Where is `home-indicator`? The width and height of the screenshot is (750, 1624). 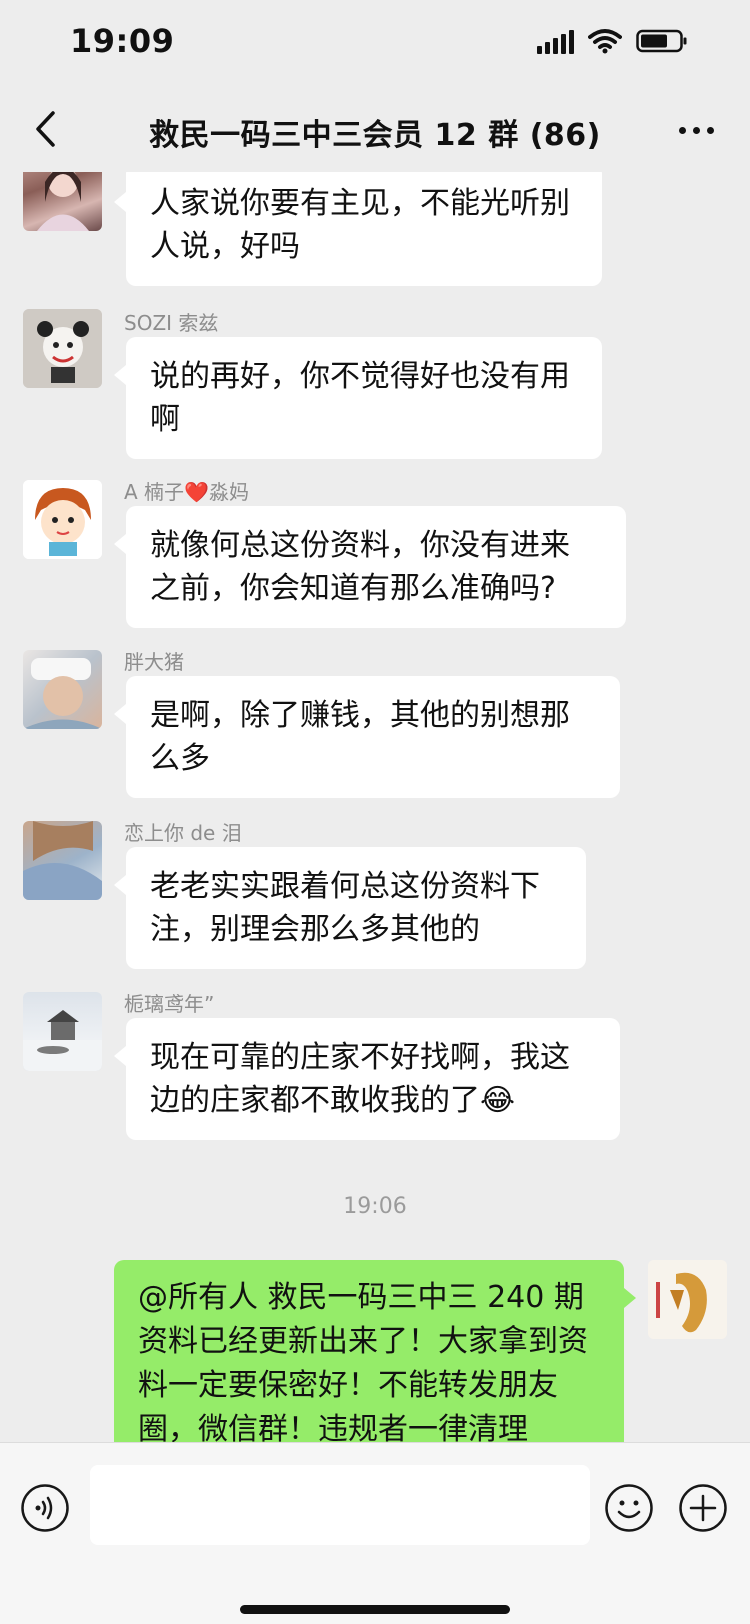
home-indicator is located at coordinates (375, 1609).